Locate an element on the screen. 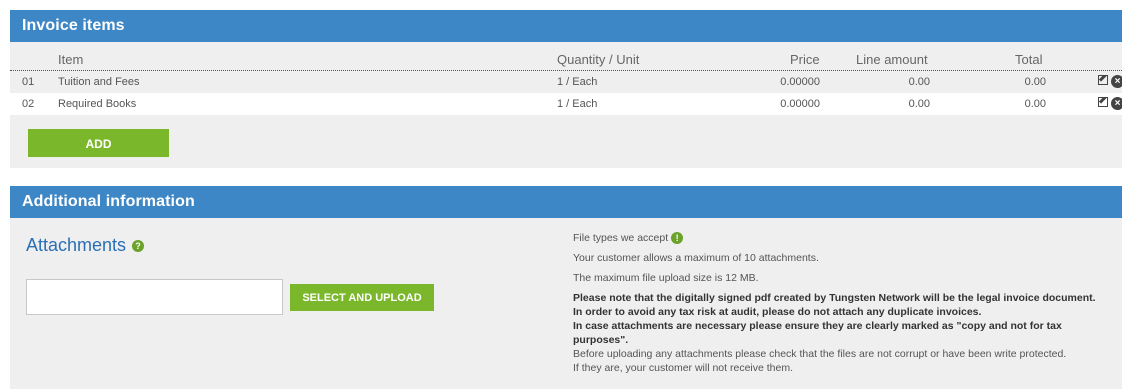 The image size is (1122, 389). column-header-line-amount: Line amount is located at coordinates (892, 59).